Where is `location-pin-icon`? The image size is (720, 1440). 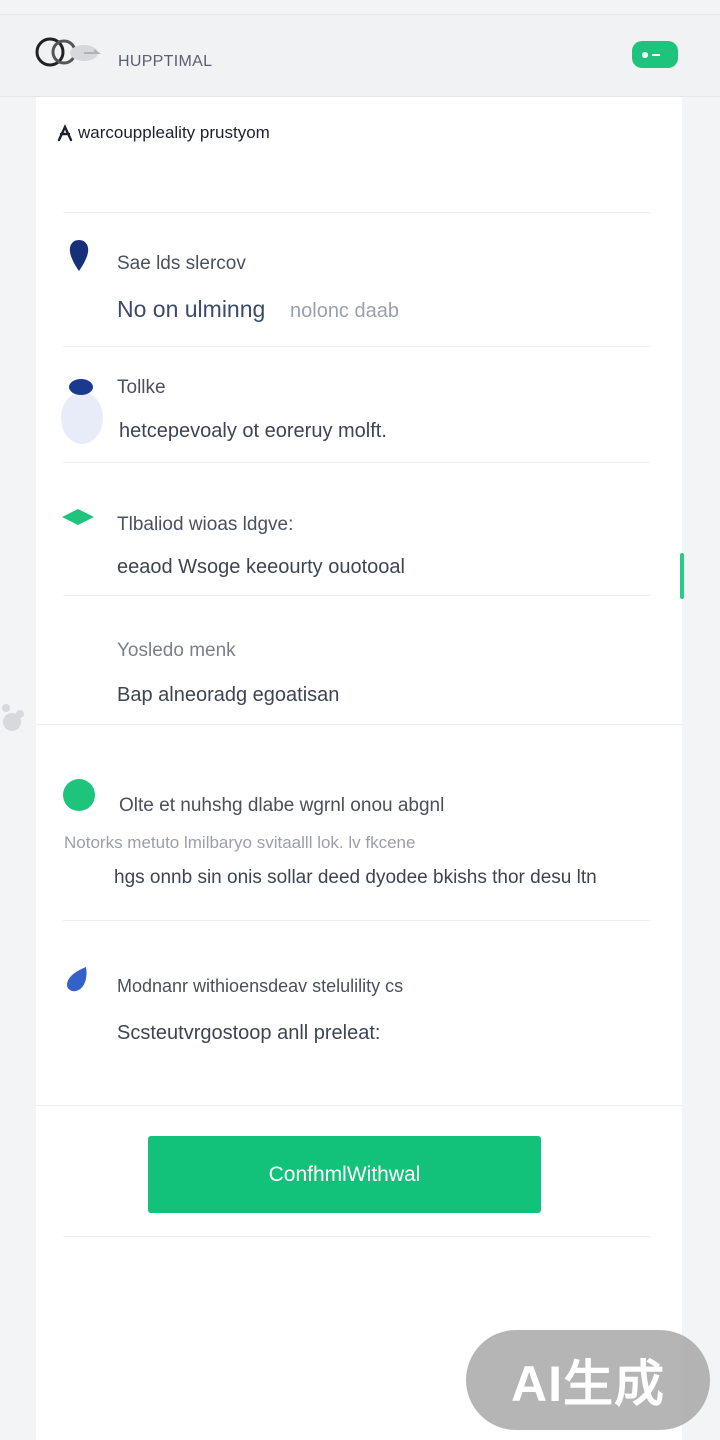
location-pin-icon is located at coordinates (79, 255).